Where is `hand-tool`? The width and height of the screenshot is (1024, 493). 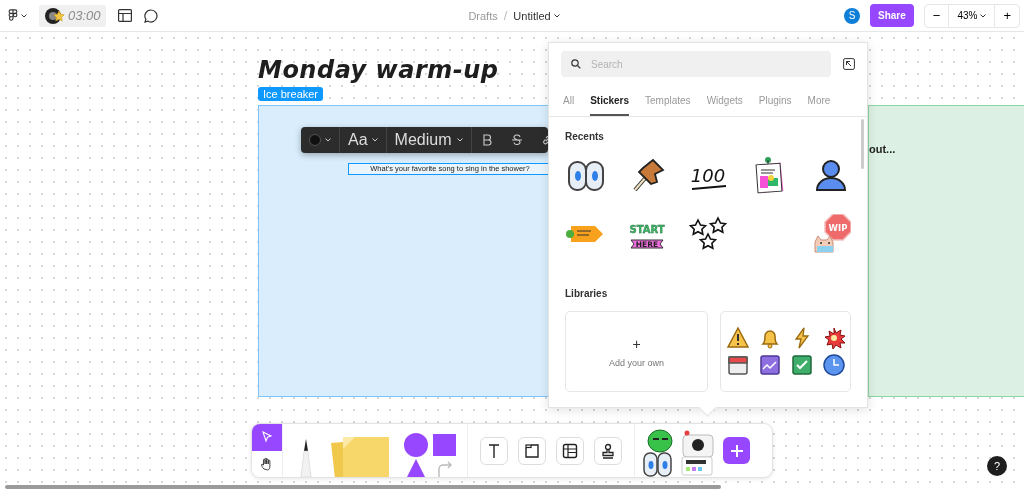
hand-tool is located at coordinates (267, 463).